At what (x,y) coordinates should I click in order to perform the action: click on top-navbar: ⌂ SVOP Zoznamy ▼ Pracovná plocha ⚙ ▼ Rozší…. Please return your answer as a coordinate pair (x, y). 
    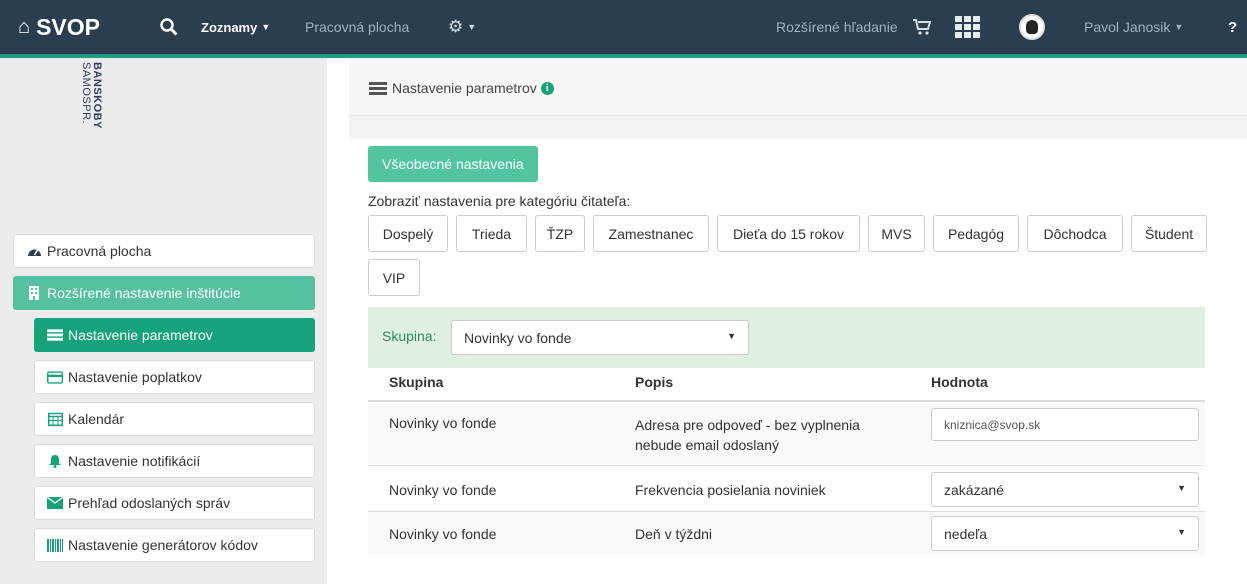
    Looking at the image, I should click on (623, 29).